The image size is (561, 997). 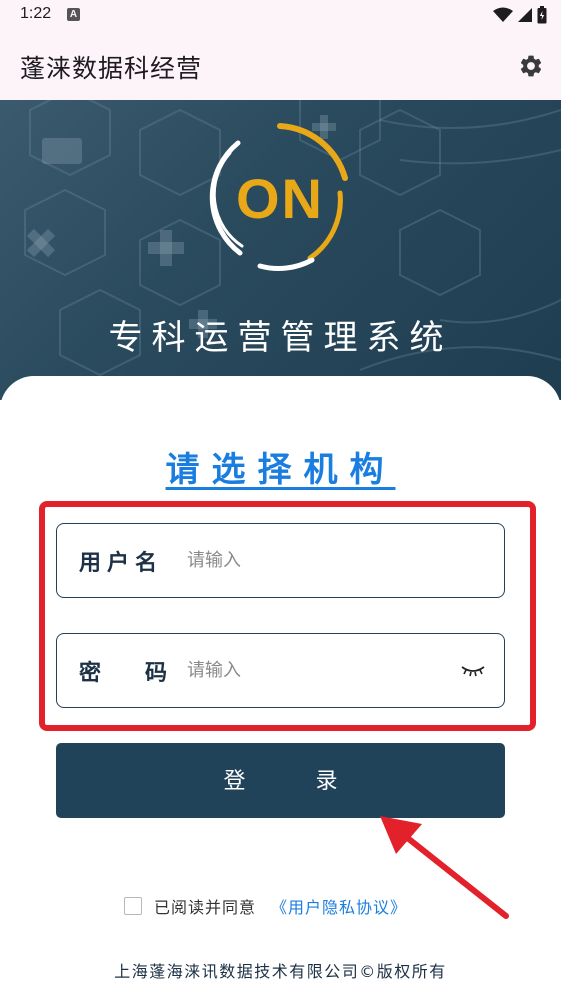 What do you see at coordinates (317, 560) in the screenshot?
I see `username-input` at bounding box center [317, 560].